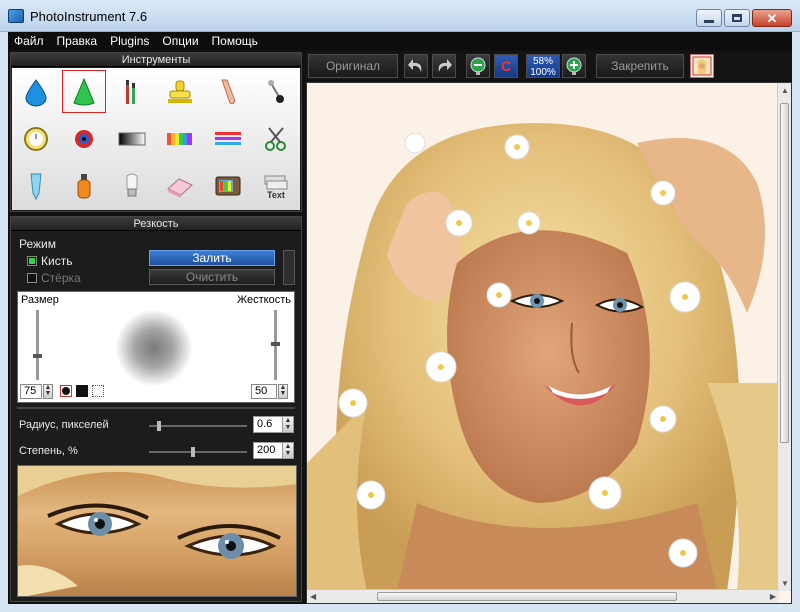  I want to click on tool-brushes, so click(132, 91).